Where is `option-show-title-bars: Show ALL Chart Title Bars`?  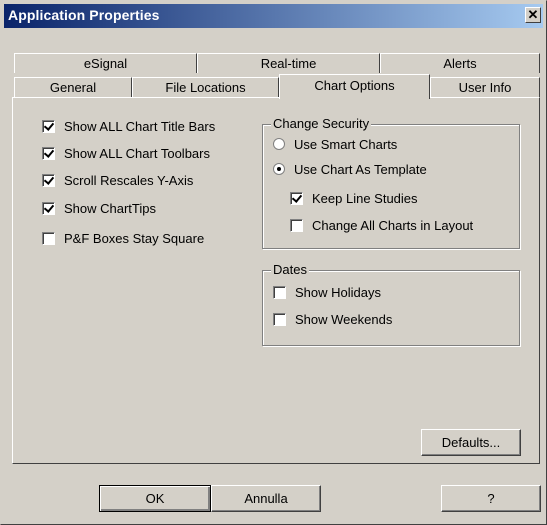
option-show-title-bars: Show ALL Chart Title Bars is located at coordinates (128, 126).